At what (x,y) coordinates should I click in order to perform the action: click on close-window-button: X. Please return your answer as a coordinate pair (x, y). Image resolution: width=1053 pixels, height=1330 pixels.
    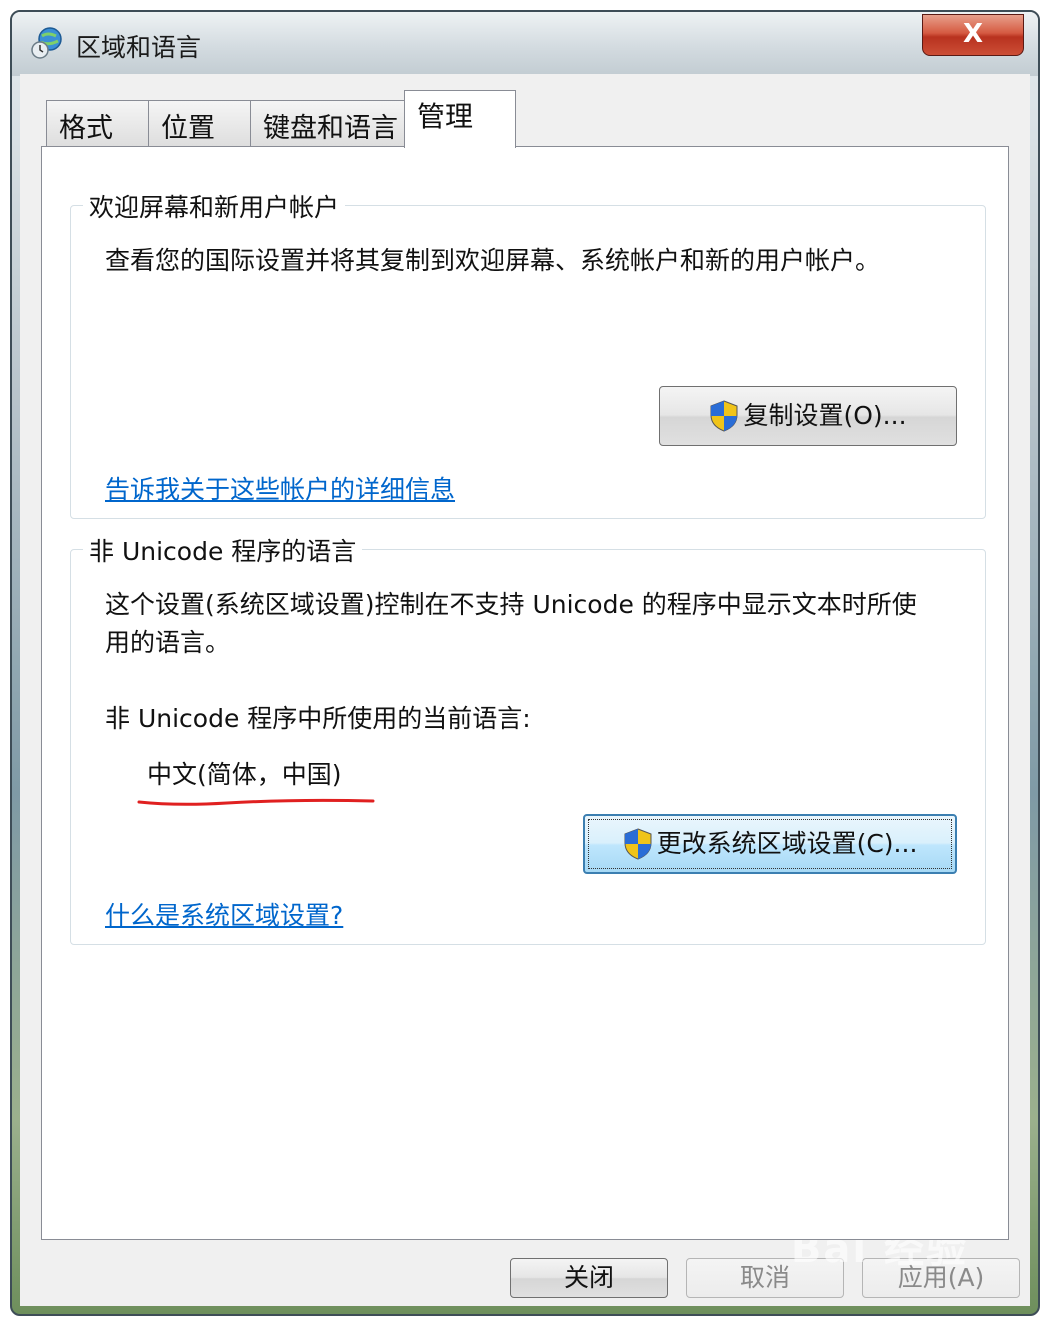
    Looking at the image, I should click on (973, 35).